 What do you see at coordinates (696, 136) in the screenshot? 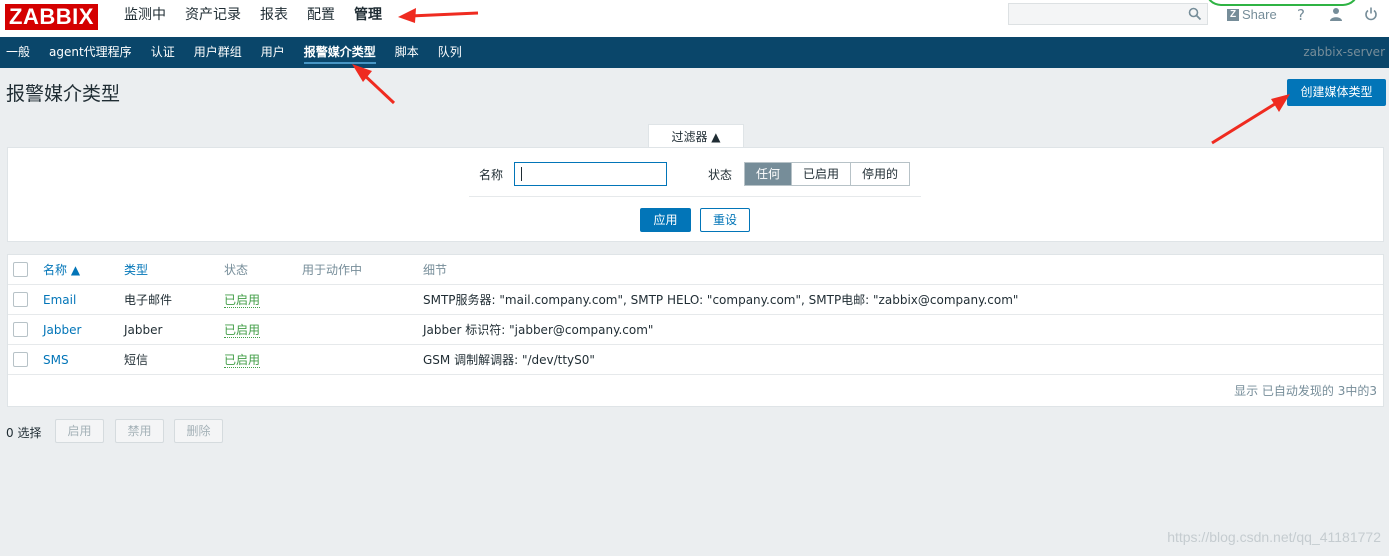
I see `filter-tab: 过滤器 ▲` at bounding box center [696, 136].